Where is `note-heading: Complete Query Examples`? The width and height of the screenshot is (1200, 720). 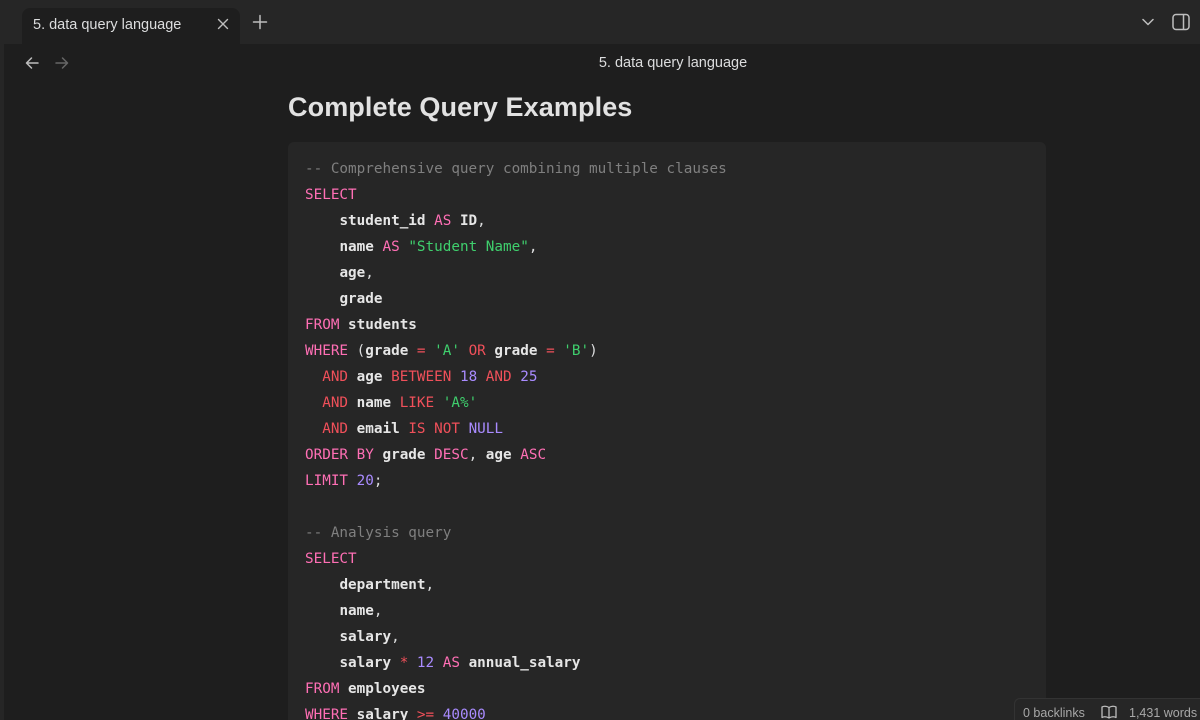 note-heading: Complete Query Examples is located at coordinates (460, 107).